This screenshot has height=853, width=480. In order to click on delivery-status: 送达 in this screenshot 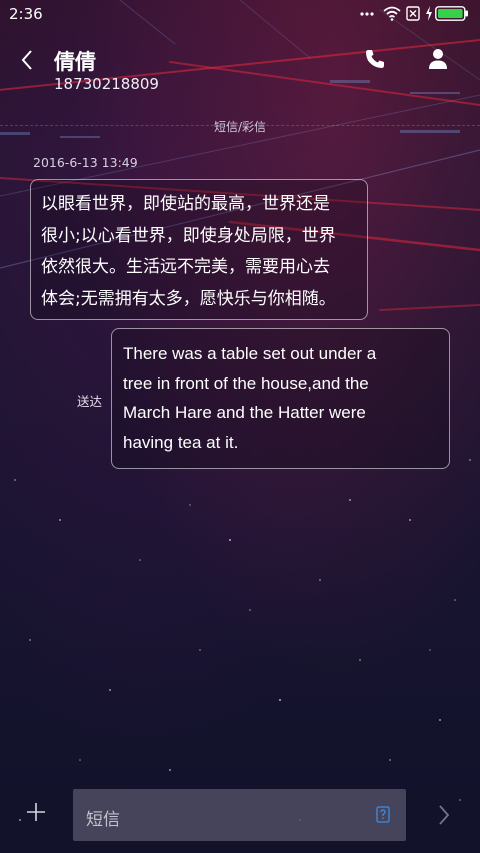, I will do `click(90, 401)`.